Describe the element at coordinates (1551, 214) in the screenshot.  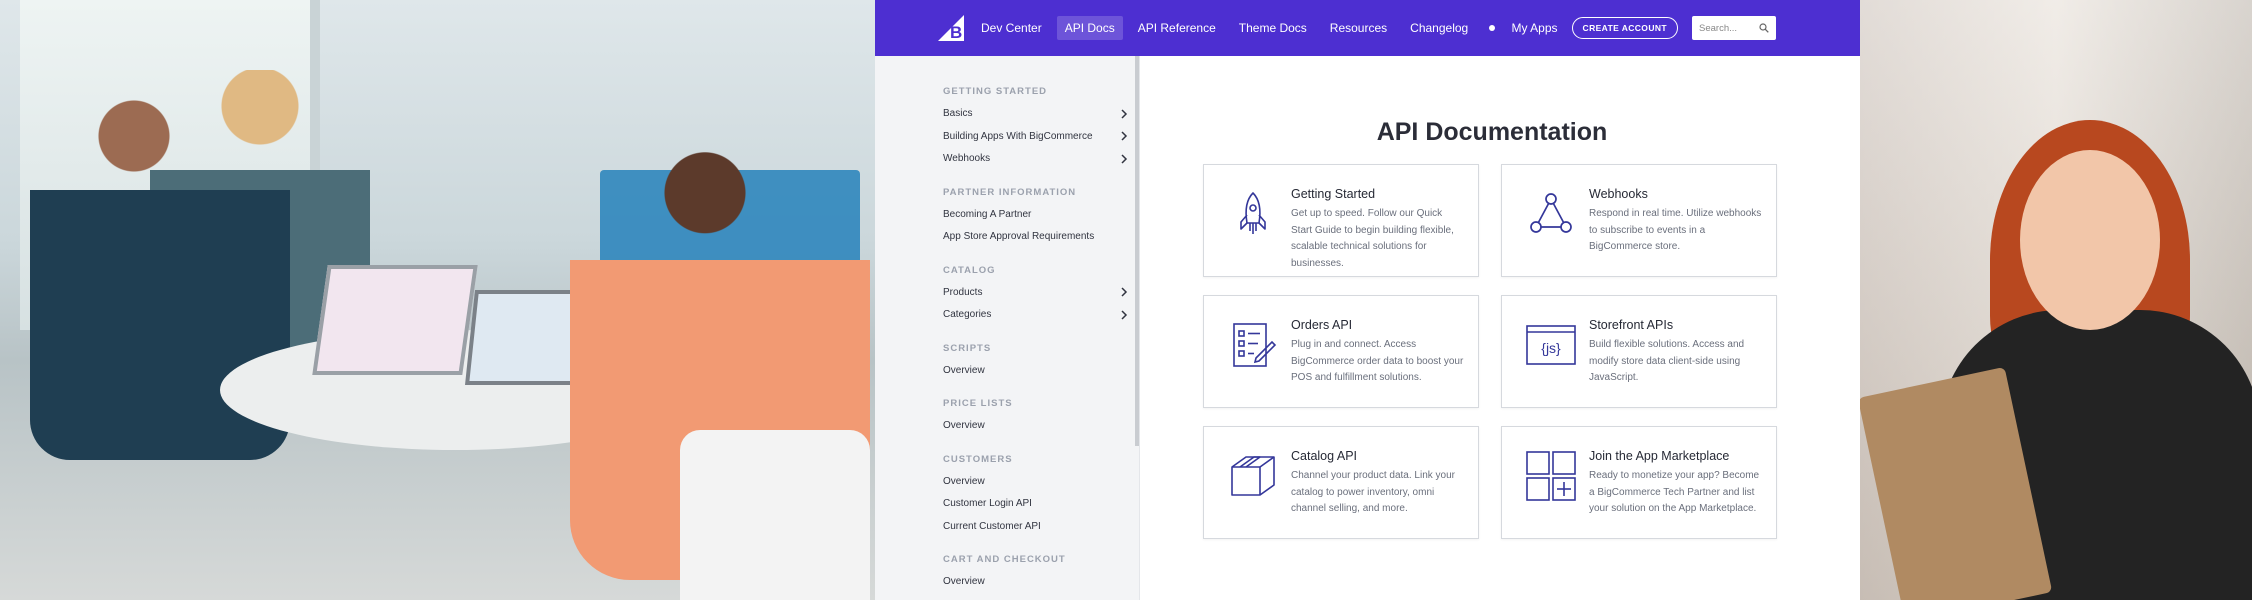
I see `webhooks-icon` at that location.